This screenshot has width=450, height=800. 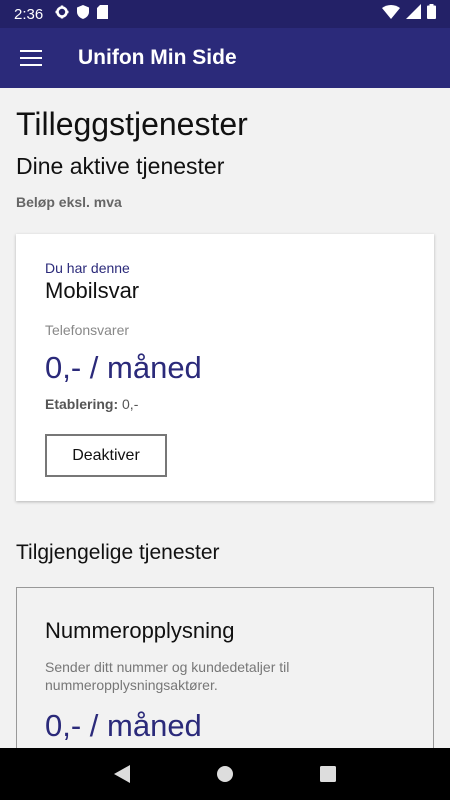 What do you see at coordinates (106, 455) in the screenshot?
I see `deactivate-button: Deaktiver` at bounding box center [106, 455].